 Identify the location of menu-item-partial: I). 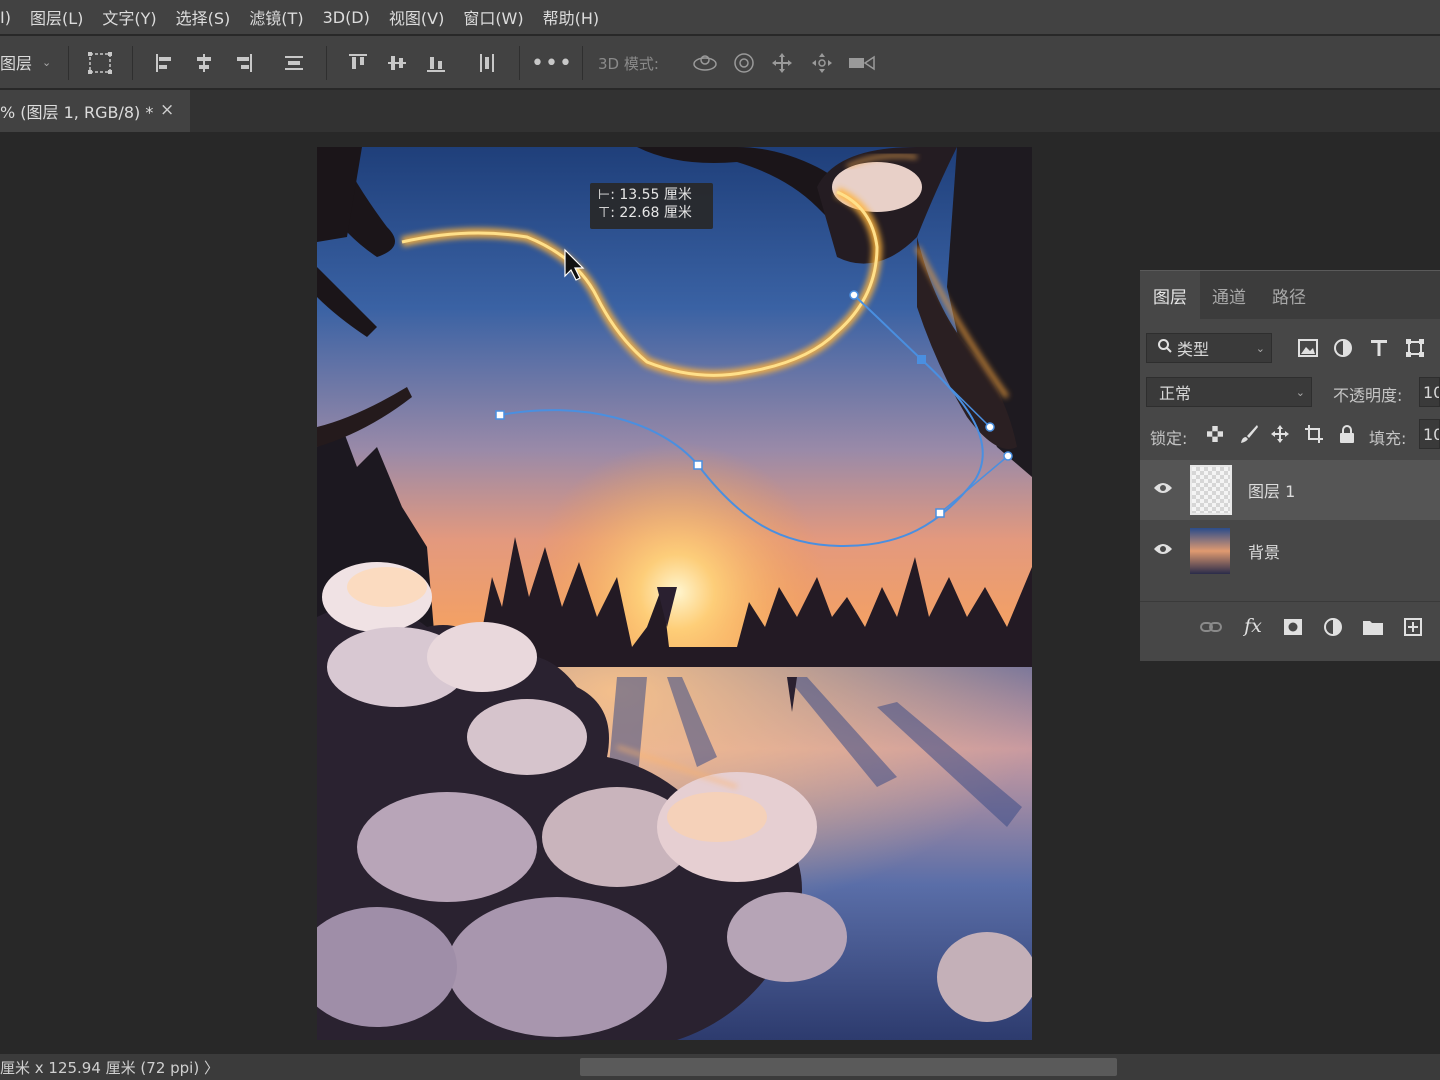
(5, 17).